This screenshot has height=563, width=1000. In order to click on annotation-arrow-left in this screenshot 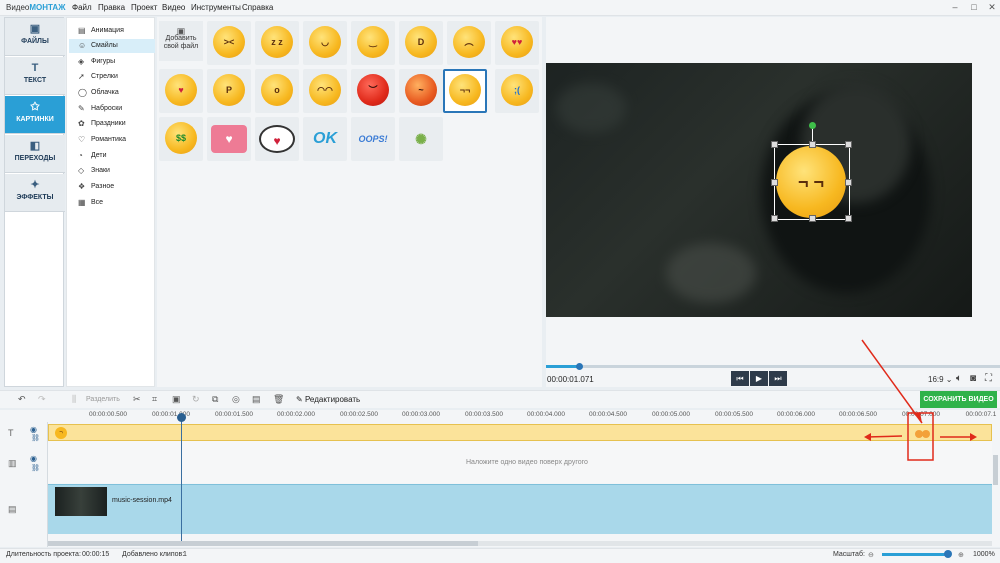, I will do `click(884, 436)`.